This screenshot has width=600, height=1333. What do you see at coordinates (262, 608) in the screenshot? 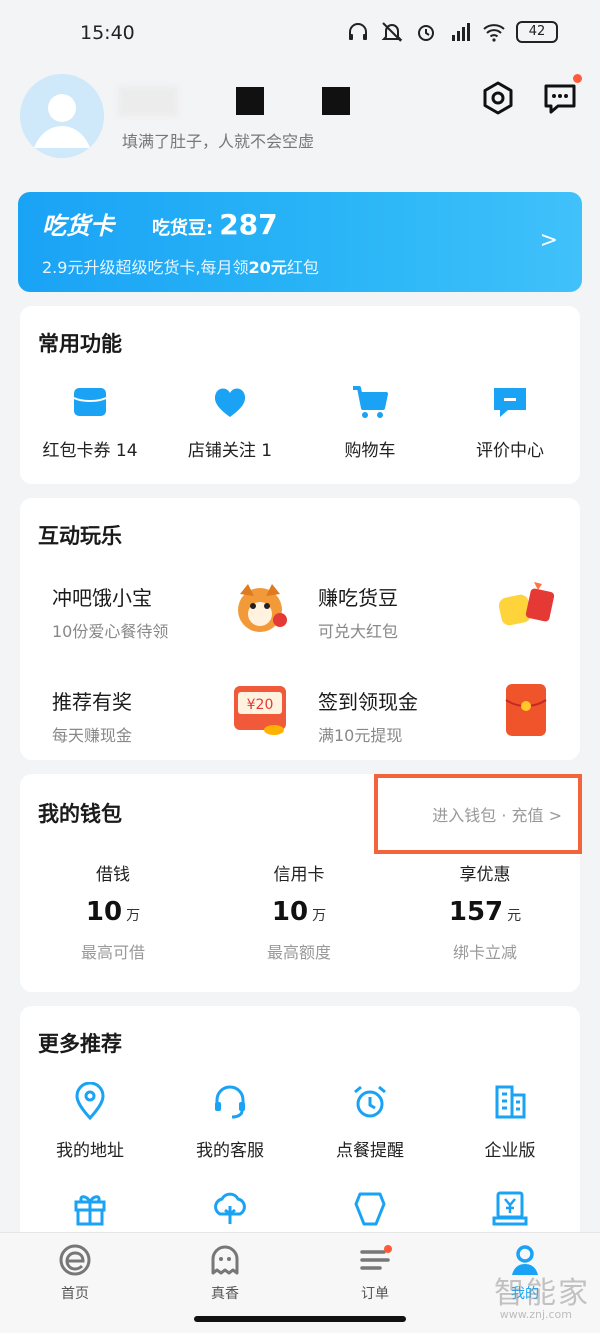
I see `dog-mascot-icon` at bounding box center [262, 608].